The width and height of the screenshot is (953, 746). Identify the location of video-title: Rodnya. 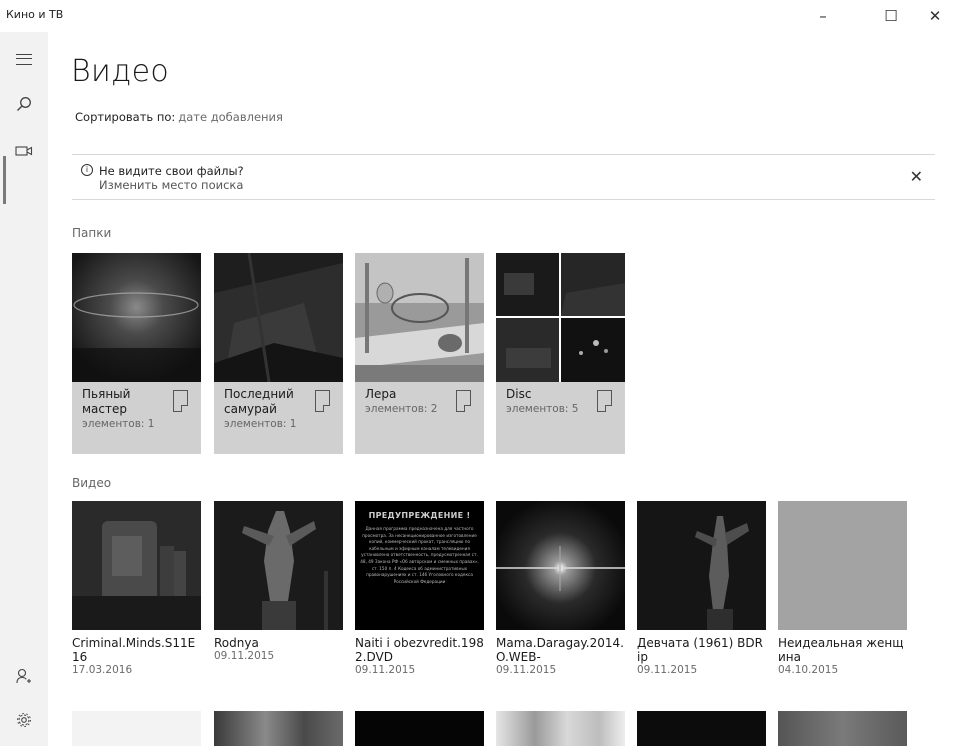
(236, 643).